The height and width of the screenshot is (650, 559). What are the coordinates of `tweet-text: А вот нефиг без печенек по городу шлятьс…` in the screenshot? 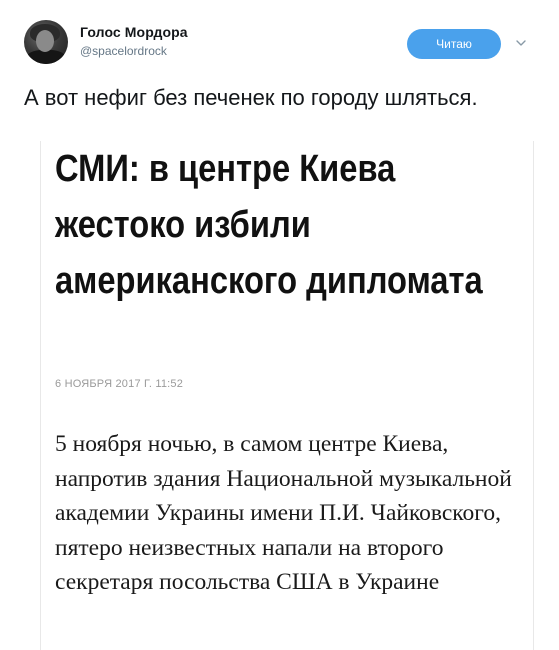 It's located at (251, 97).